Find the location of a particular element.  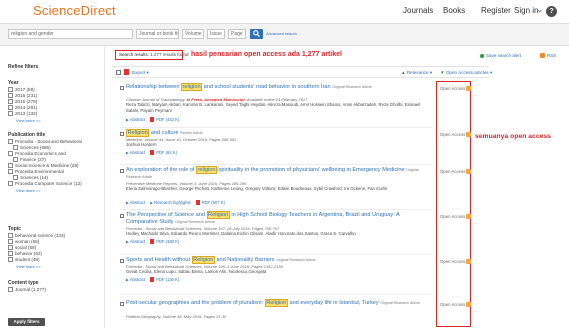

filter-year: 2013 (132) is located at coordinates (22, 114).